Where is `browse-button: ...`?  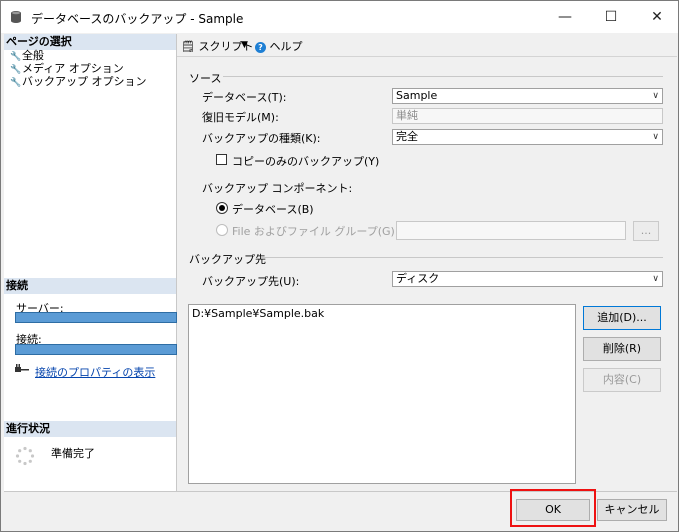
browse-button: ... is located at coordinates (646, 231).